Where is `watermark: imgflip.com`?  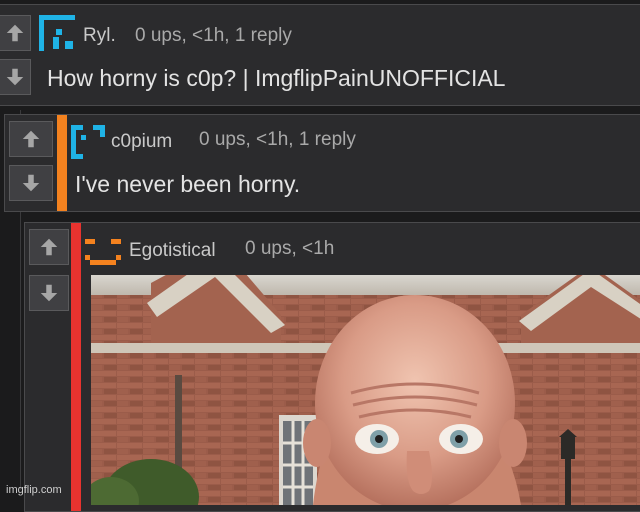
watermark: imgflip.com is located at coordinates (34, 490).